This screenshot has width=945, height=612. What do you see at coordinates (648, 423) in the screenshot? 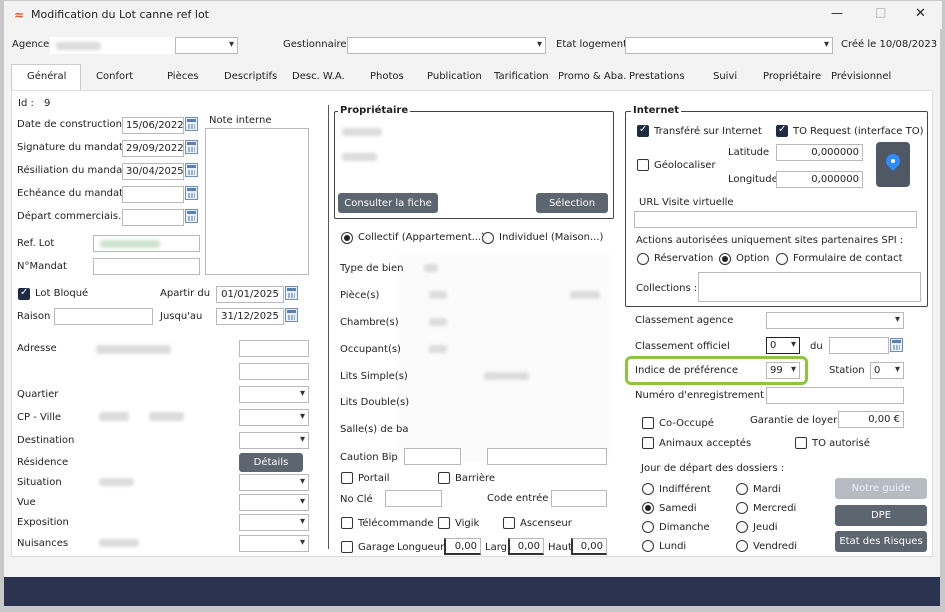
I see `co-occupe-checkbox` at bounding box center [648, 423].